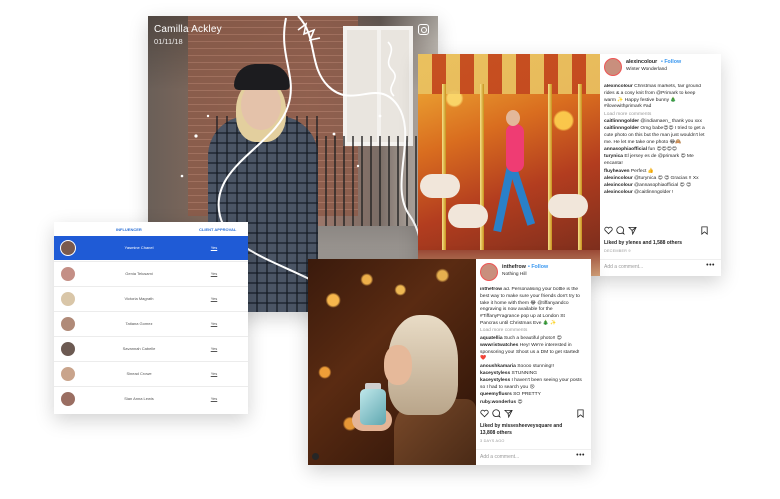 This screenshot has height=499, width=780. I want to click on post-photo-carousel, so click(509, 165).